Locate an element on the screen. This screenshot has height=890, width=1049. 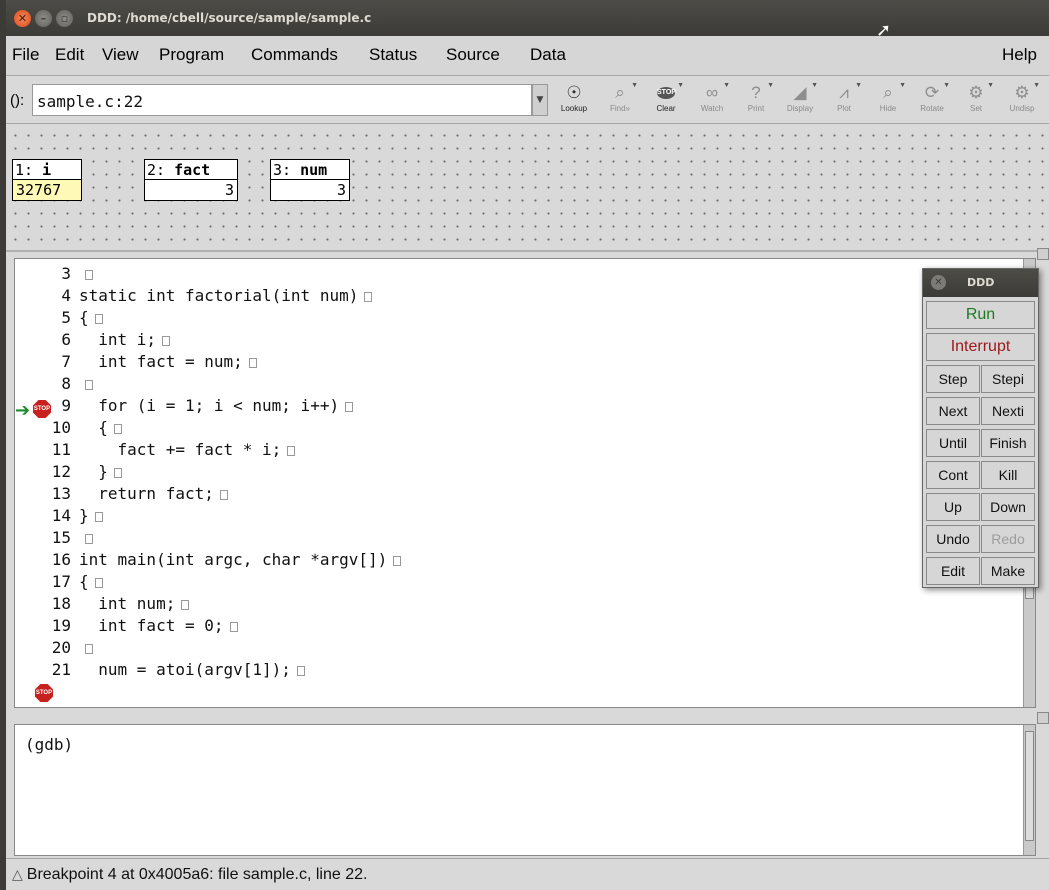
line-code: static int factorial(int num) is located at coordinates (219, 295).